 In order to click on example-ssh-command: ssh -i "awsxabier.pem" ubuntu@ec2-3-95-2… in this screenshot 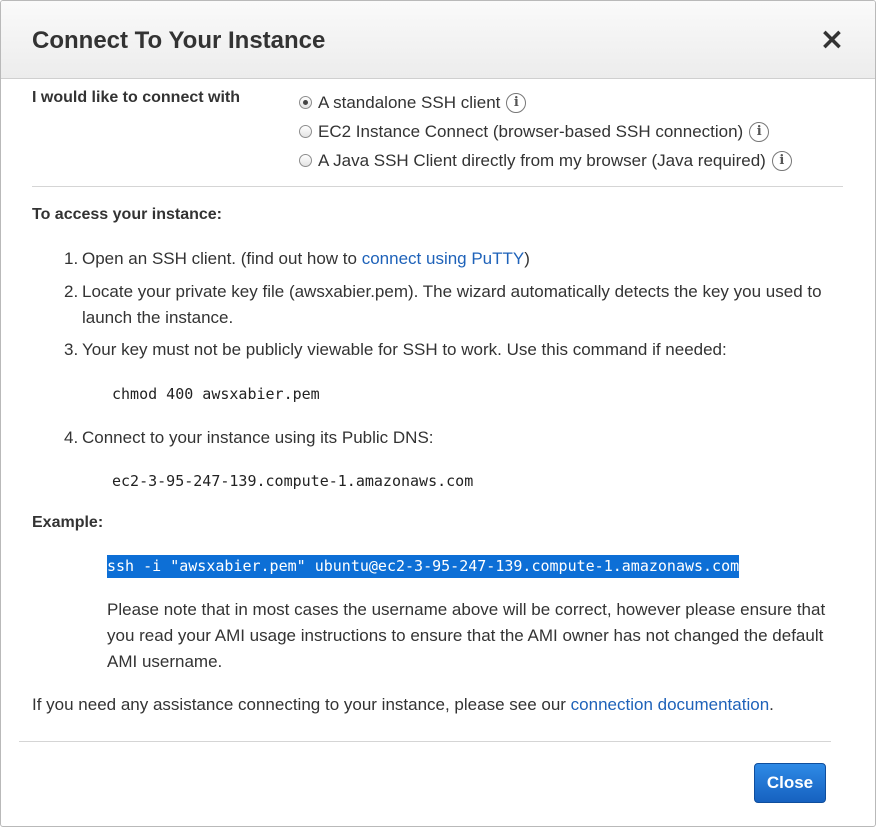, I will do `click(423, 566)`.